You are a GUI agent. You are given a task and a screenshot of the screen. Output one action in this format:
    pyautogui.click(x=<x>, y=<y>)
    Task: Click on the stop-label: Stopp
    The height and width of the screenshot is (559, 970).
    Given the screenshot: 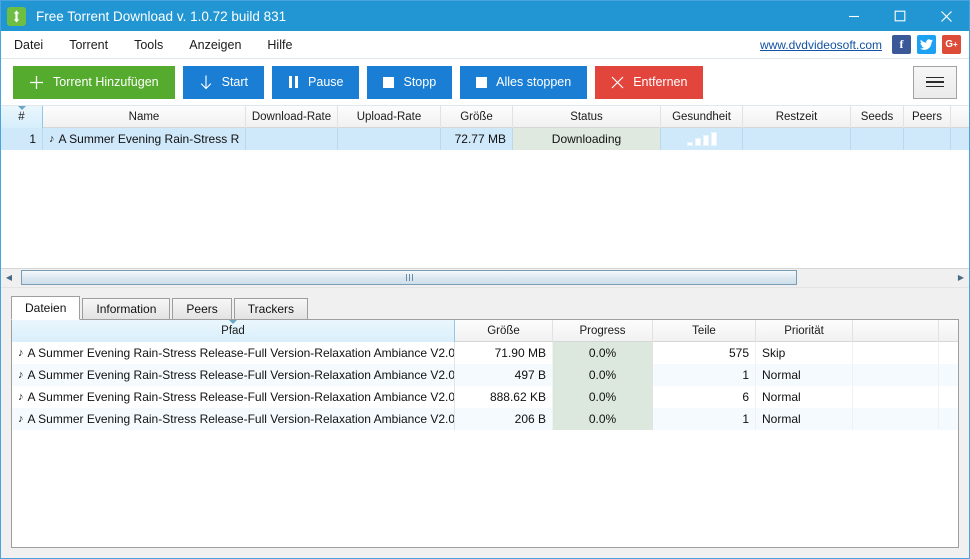 What is the action you would take?
    pyautogui.click(x=420, y=82)
    